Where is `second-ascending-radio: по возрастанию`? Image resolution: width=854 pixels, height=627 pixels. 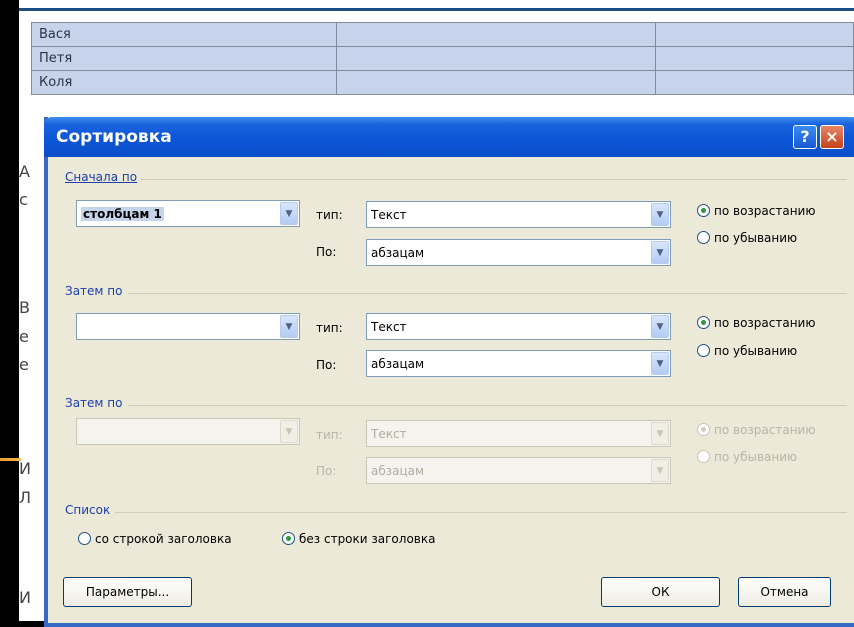 second-ascending-radio: по возрастанию is located at coordinates (756, 323).